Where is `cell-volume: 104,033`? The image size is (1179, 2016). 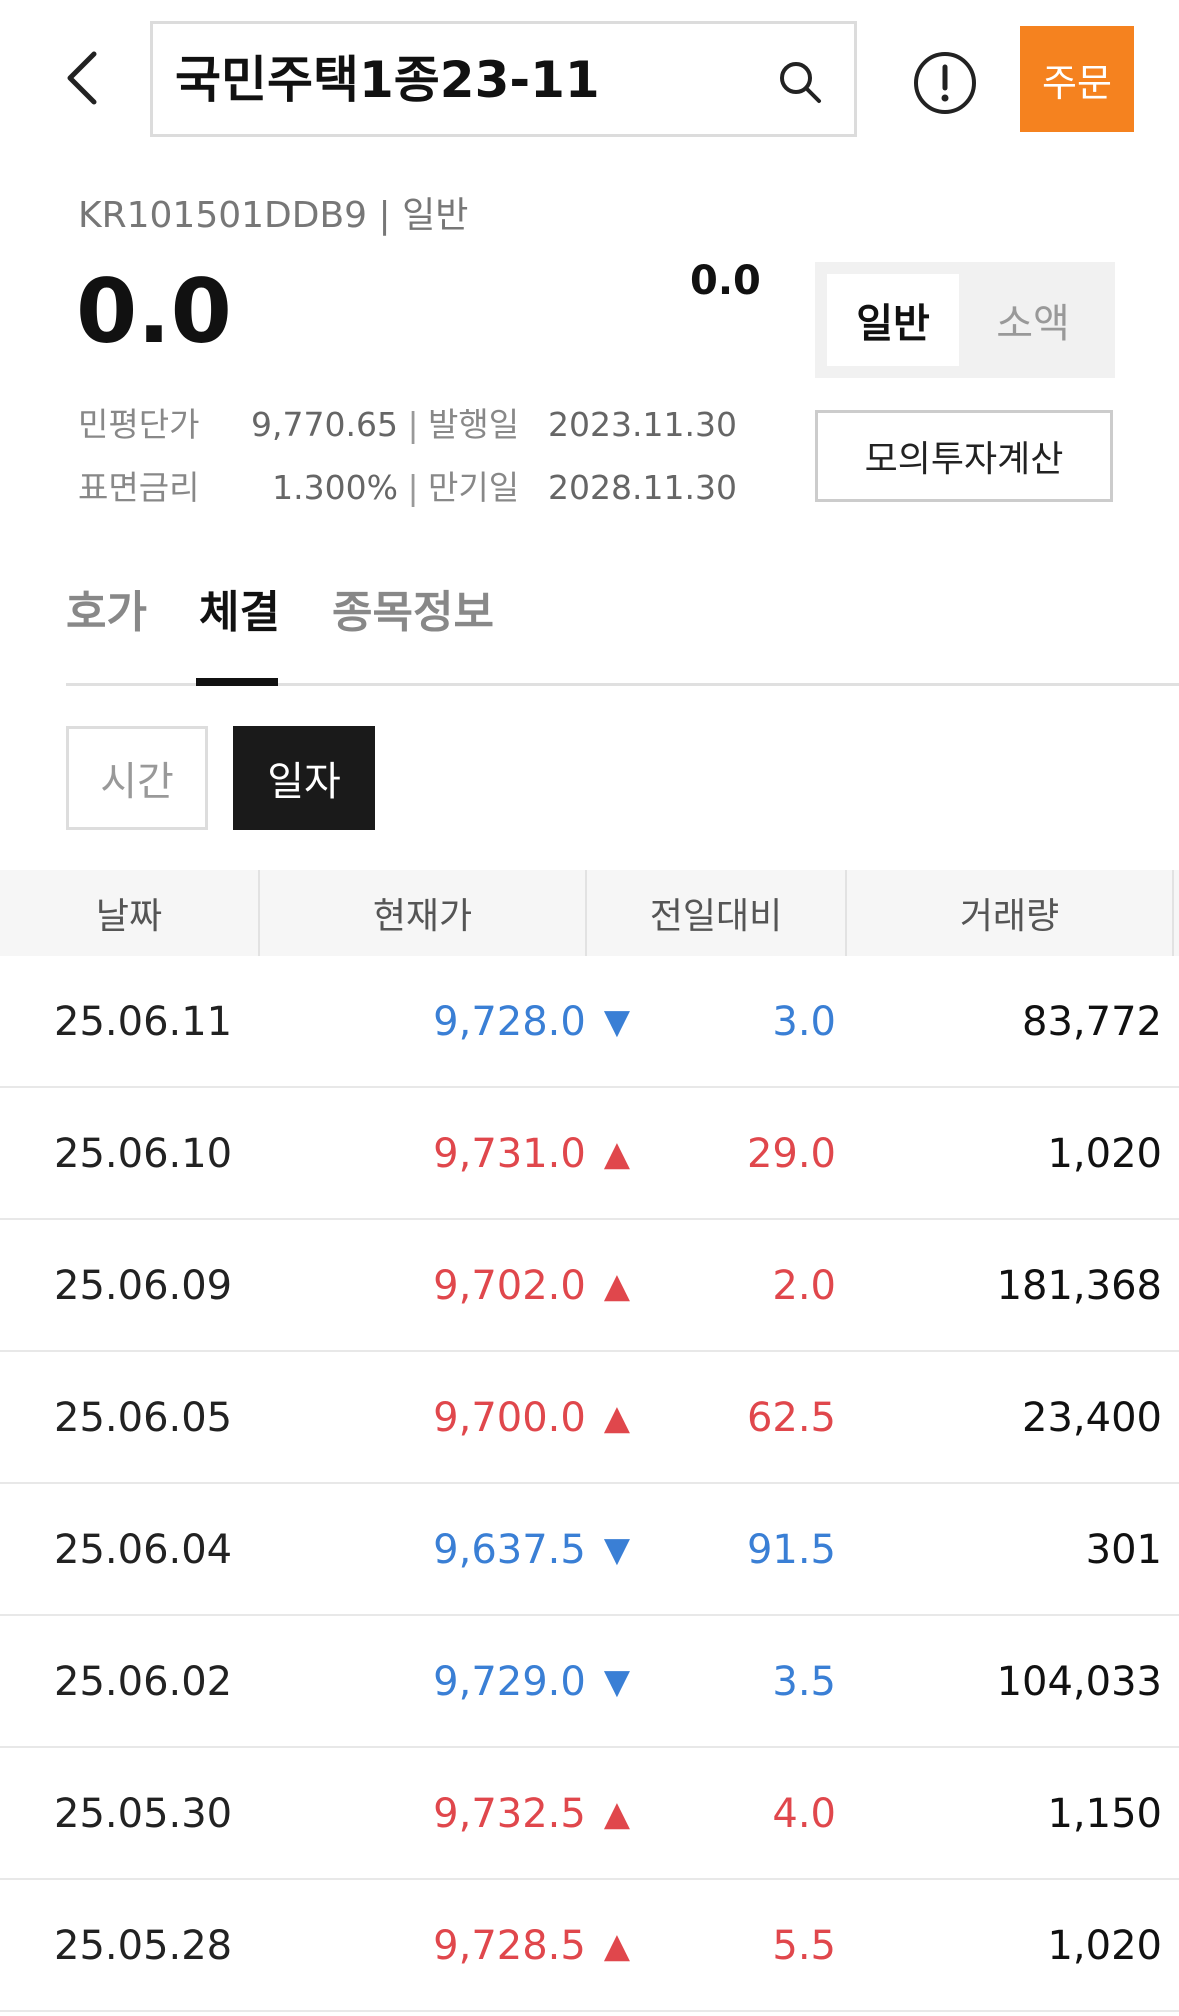
cell-volume: 104,033 is located at coordinates (1079, 1682).